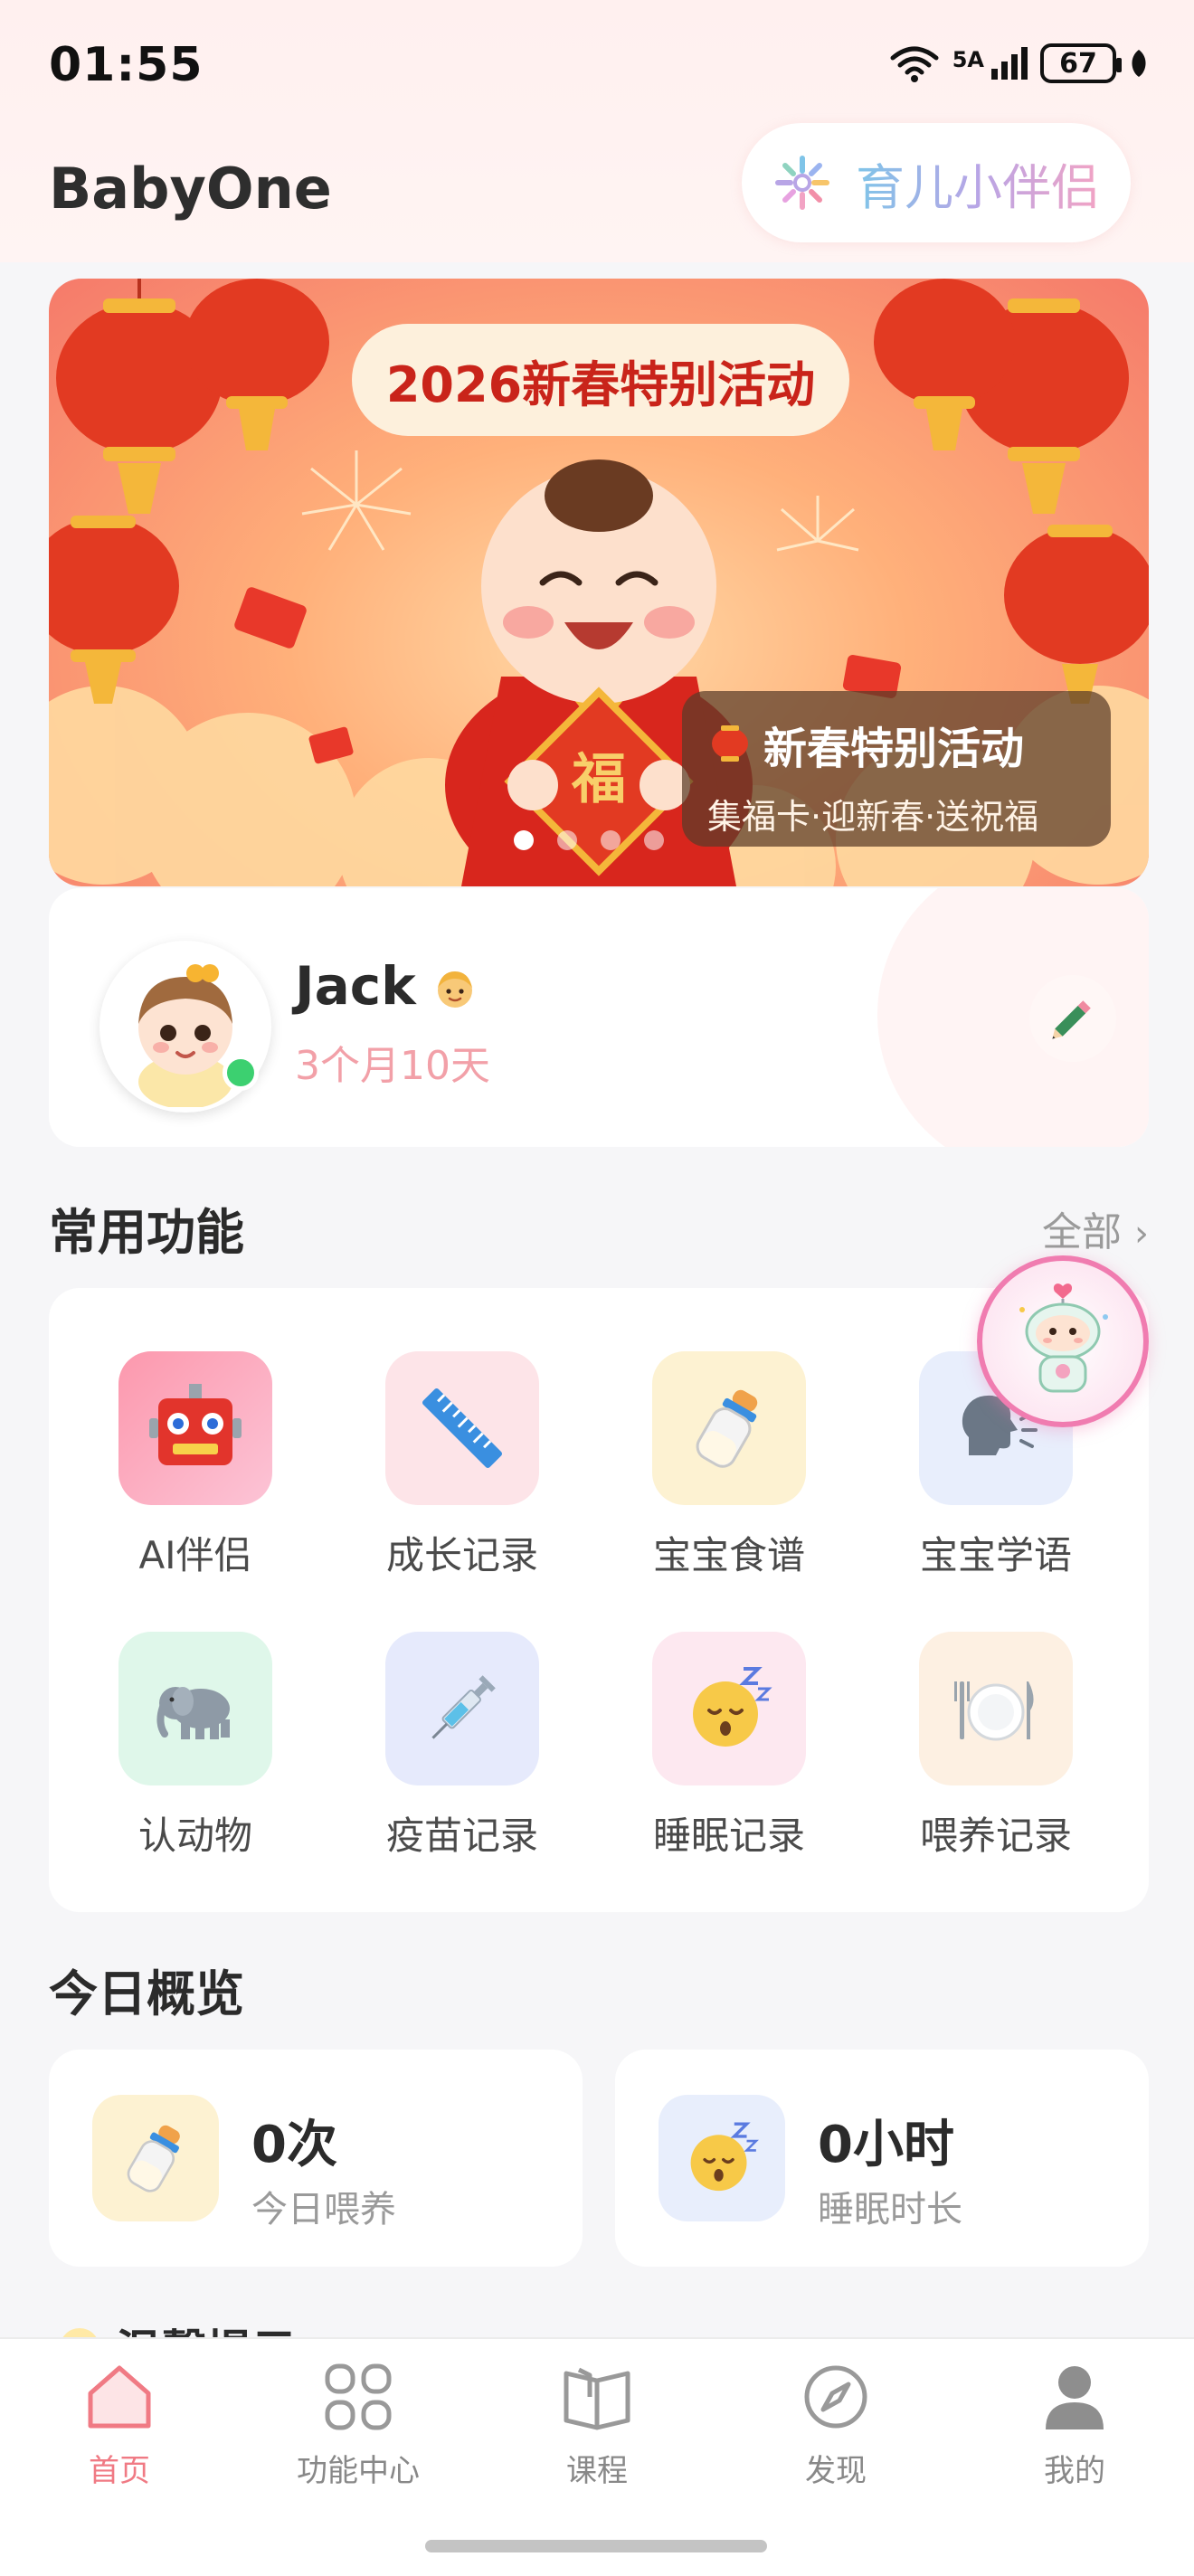  I want to click on banner-title: 2026新春特别活动, so click(600, 380).